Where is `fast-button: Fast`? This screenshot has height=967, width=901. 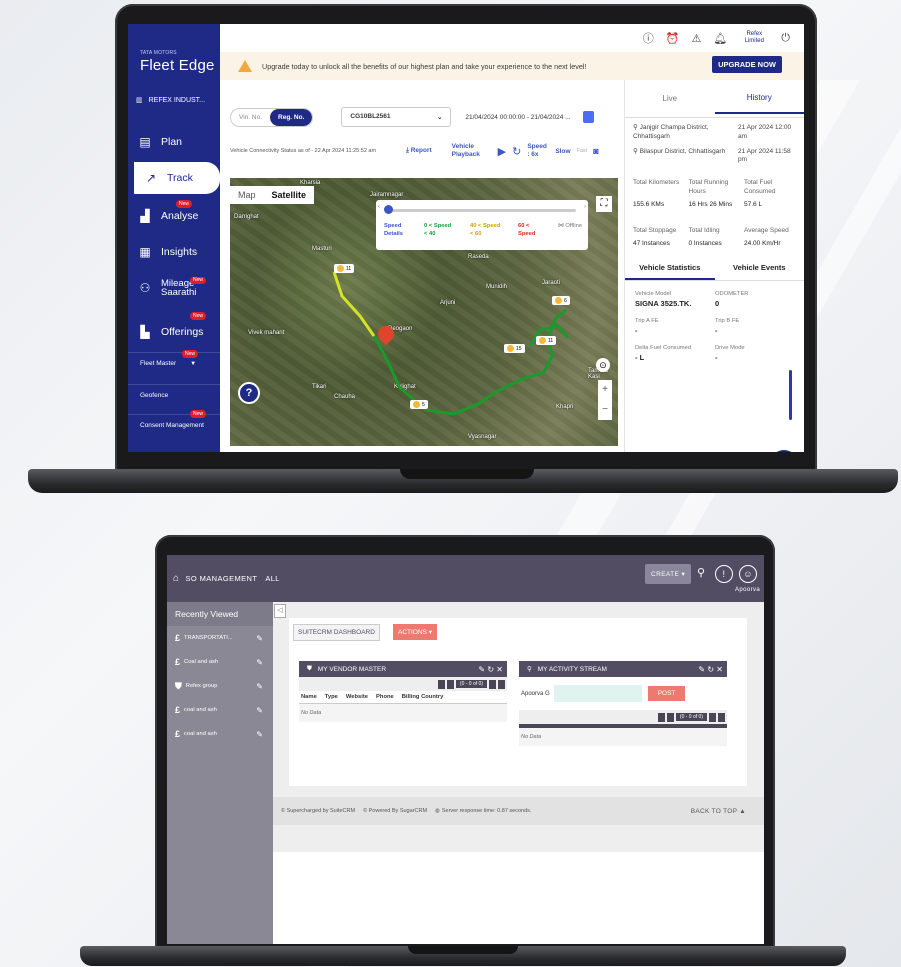 fast-button: Fast is located at coordinates (582, 151).